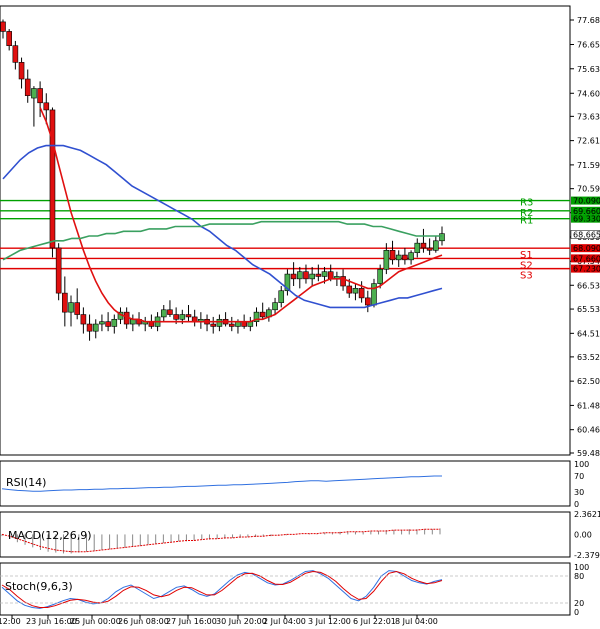  What do you see at coordinates (588, 430) in the screenshot?
I see `price-tick-label: 60.460` at bounding box center [588, 430].